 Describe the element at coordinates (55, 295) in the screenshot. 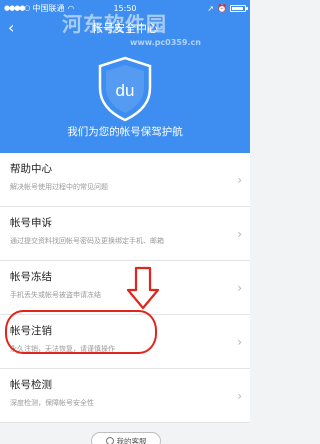

I see `menu-item-desc: 手机丢失或帐号被盗申请冻结` at that location.